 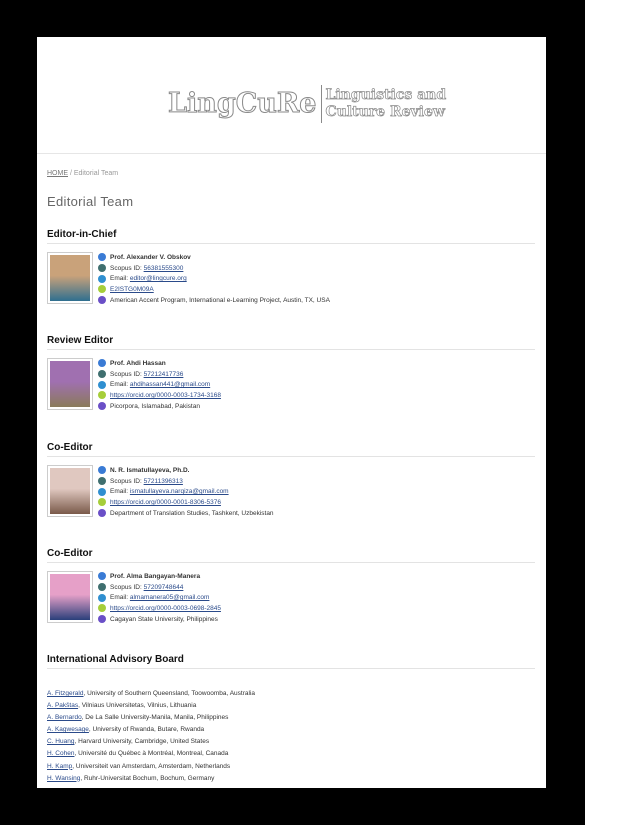 What do you see at coordinates (307, 104) in the screenshot?
I see `journal-logo: LingCuRe Linguistics and Culture Review` at bounding box center [307, 104].